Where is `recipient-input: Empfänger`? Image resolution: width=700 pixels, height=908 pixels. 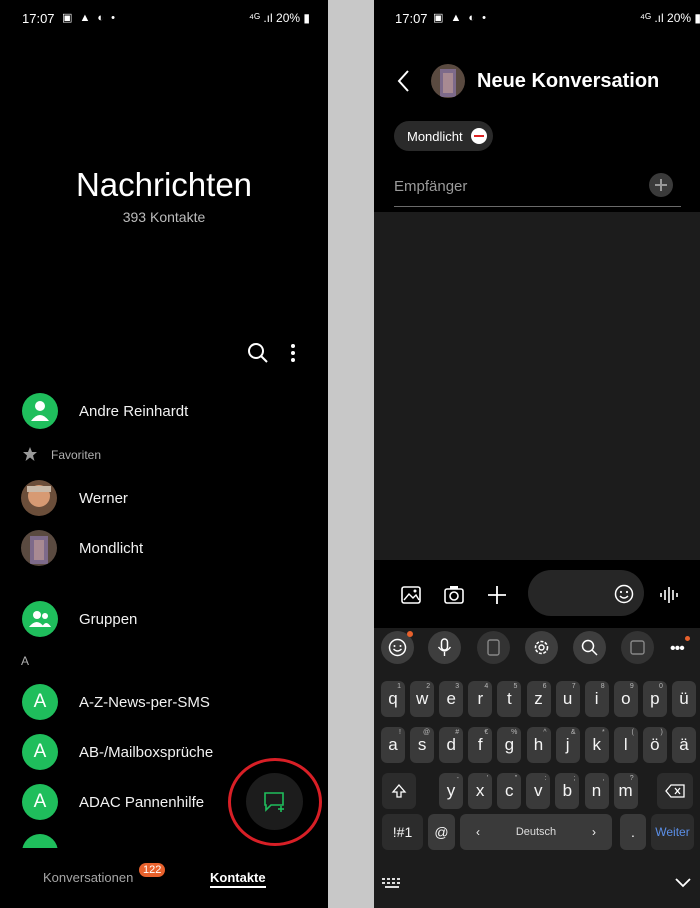 recipient-input: Empfänger is located at coordinates (430, 186).